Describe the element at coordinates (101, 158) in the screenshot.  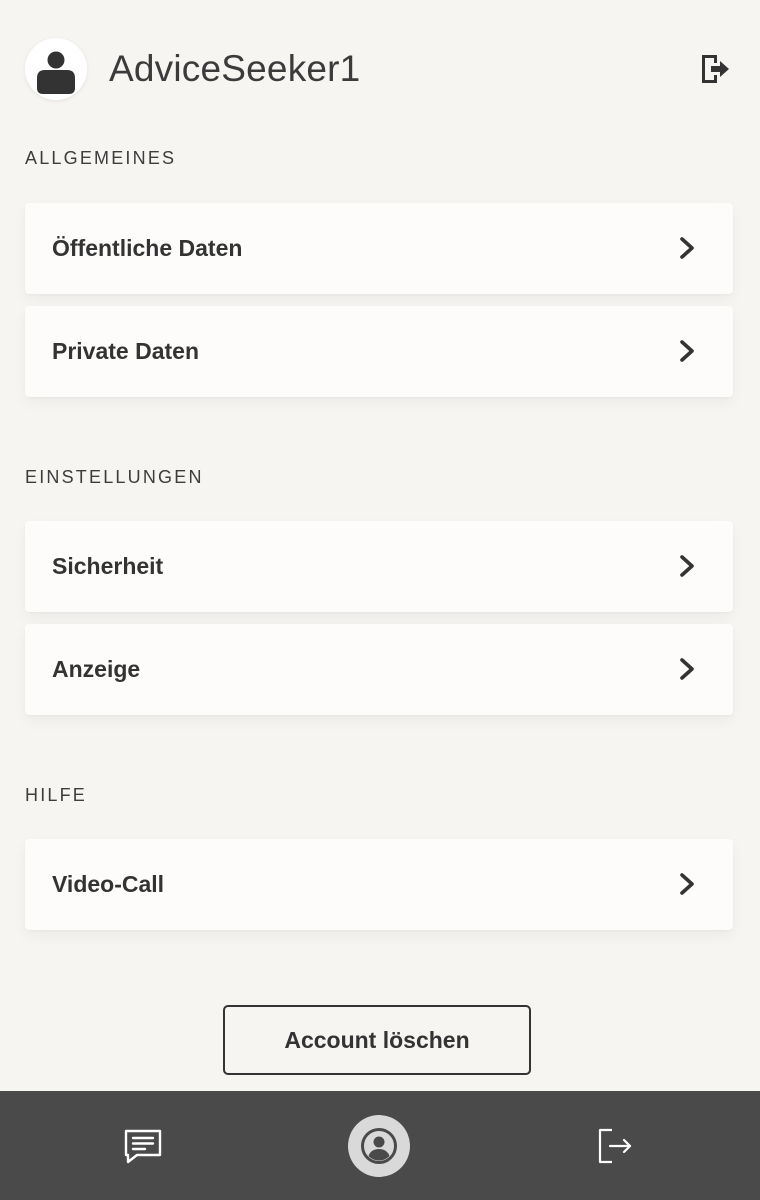
I see `section-label-allgemeines: ALLGEMEINES` at that location.